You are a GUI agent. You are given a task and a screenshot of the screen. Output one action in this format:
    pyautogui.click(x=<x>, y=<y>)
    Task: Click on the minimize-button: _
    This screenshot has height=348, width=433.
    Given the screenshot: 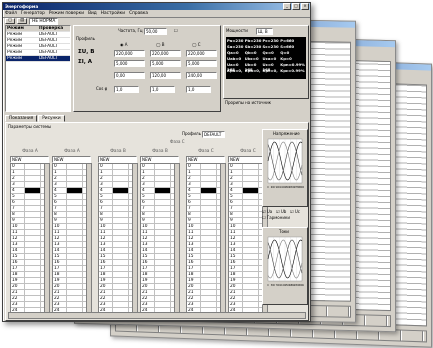 What is the action you would take?
    pyautogui.click(x=287, y=6)
    